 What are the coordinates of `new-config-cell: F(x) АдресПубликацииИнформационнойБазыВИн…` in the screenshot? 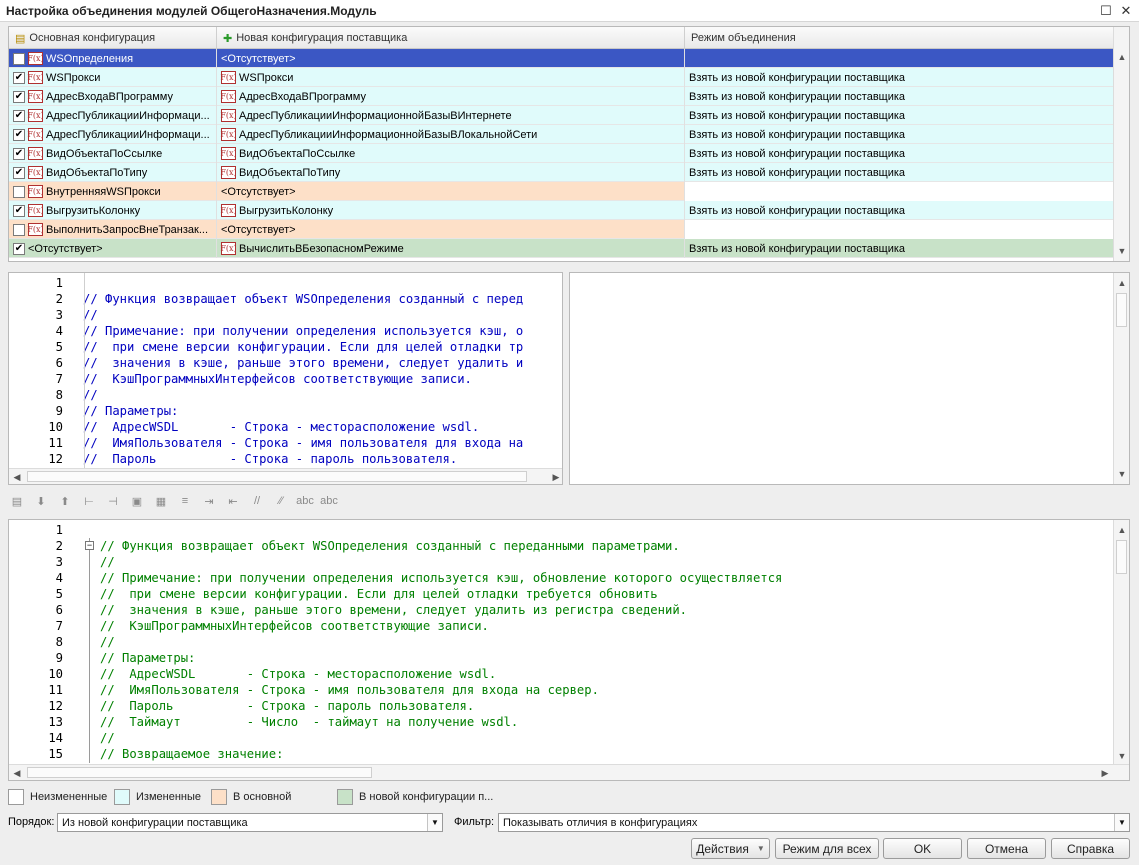 It's located at (451, 115).